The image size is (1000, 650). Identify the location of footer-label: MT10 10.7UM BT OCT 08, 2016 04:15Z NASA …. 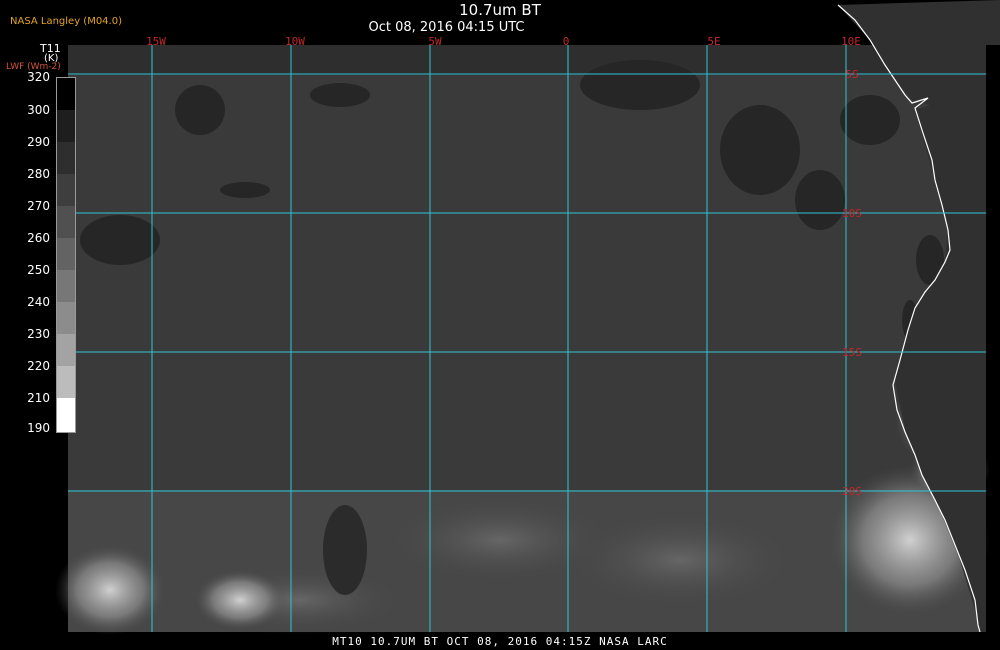
(500, 641).